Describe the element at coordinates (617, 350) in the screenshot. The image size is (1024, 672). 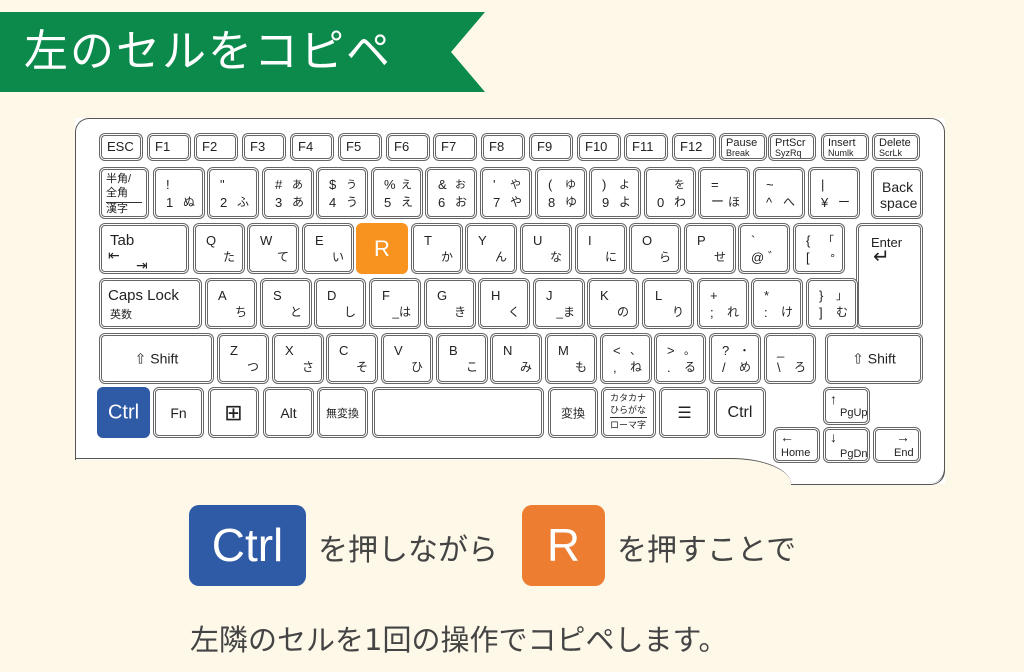
I see `key-letter: <` at that location.